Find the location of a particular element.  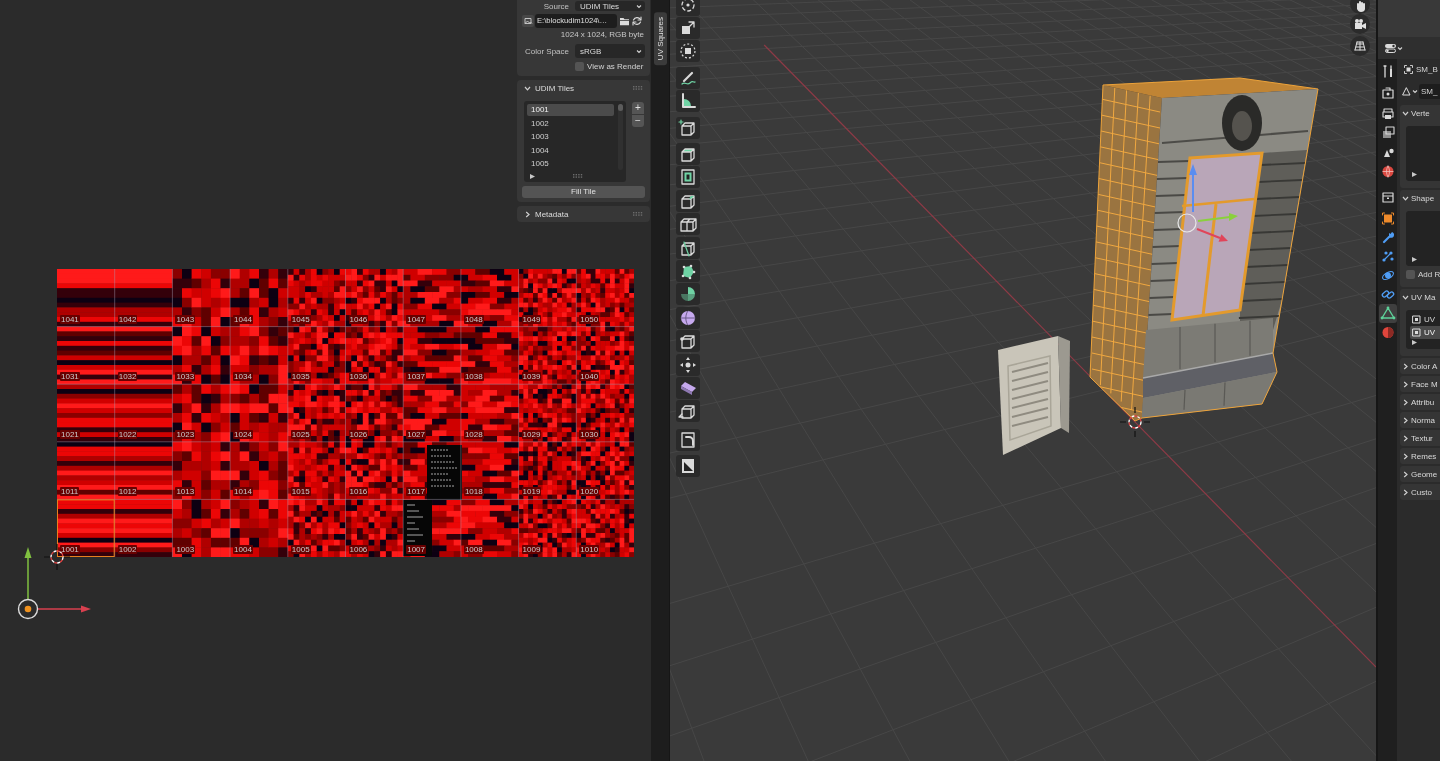

tile-label: 1017 is located at coordinates (416, 492).